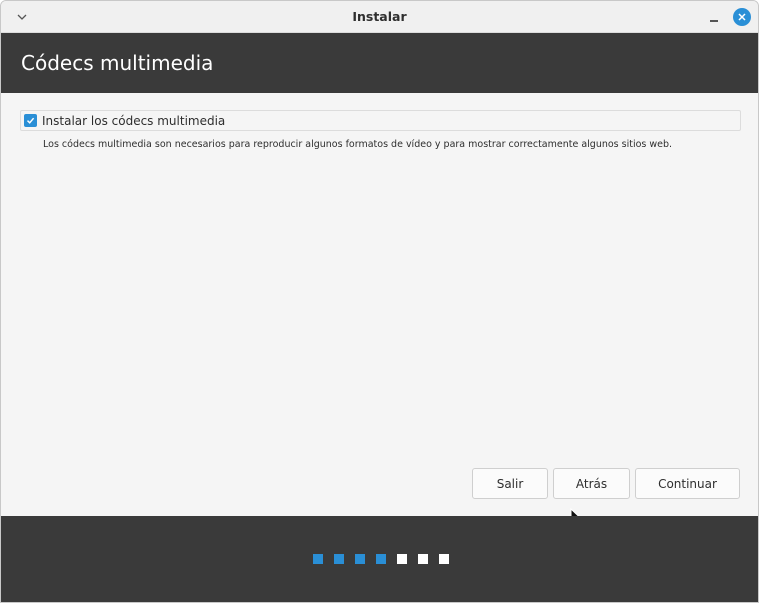 The height and width of the screenshot is (603, 759). Describe the element at coordinates (380, 120) in the screenshot. I see `install-codecs-option: Instalar los códecs multimedia` at that location.